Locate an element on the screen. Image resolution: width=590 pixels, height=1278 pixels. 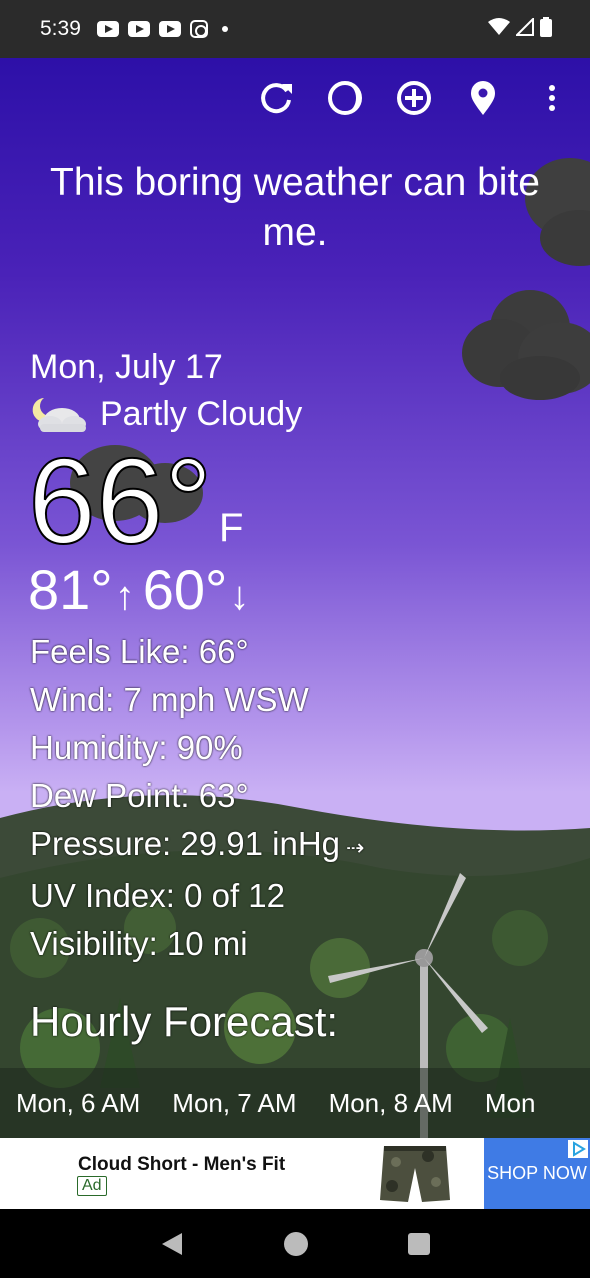
moon-phase-icon is located at coordinates (345, 98).